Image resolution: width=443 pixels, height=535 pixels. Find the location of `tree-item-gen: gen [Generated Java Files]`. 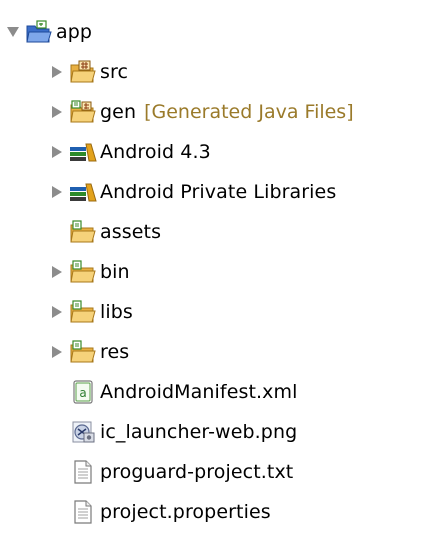

tree-item-gen: gen [Generated Java Files] is located at coordinates (201, 112).